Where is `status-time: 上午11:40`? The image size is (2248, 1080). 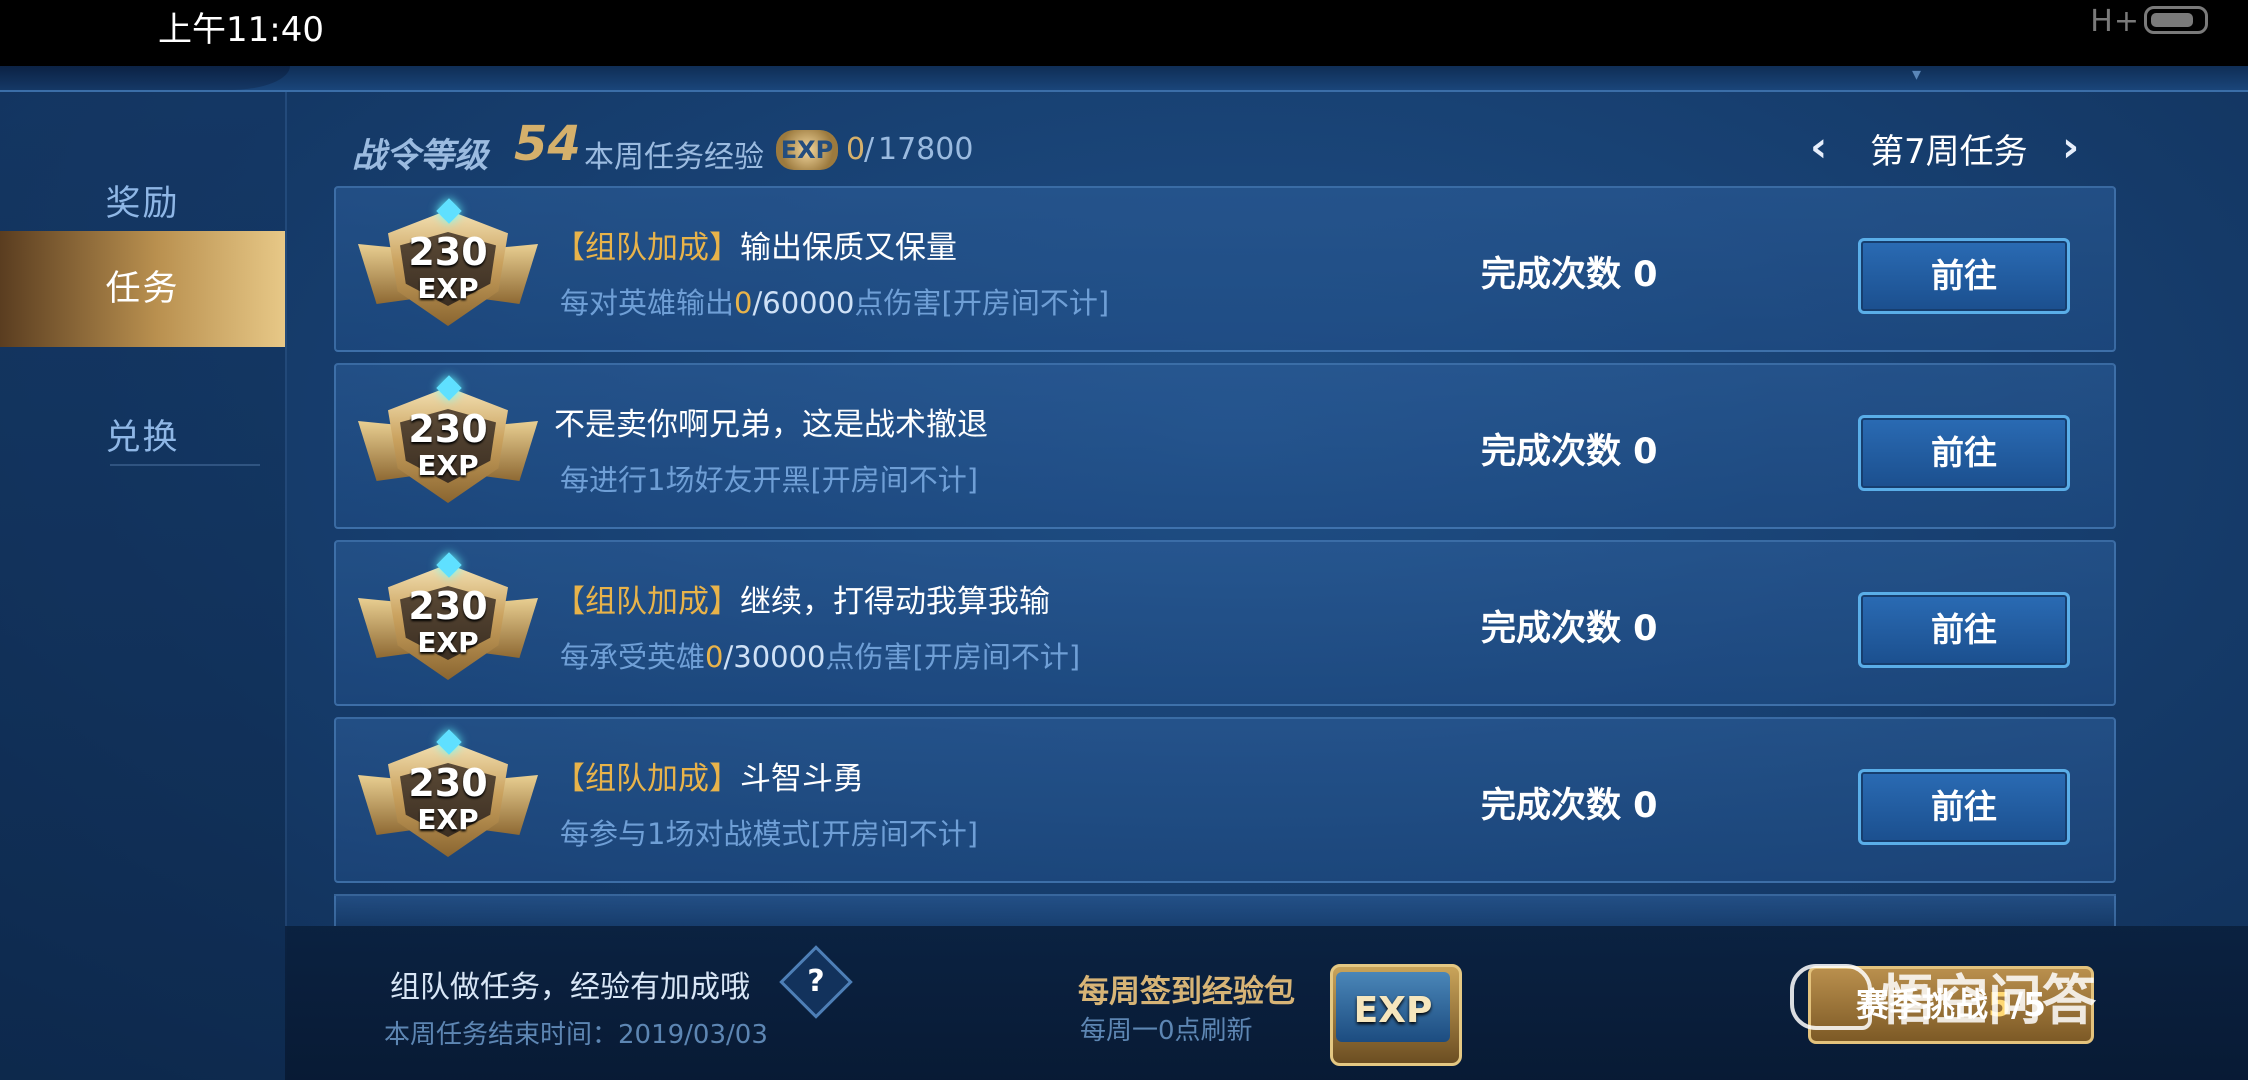
status-time: 上午11:40 is located at coordinates (241, 30).